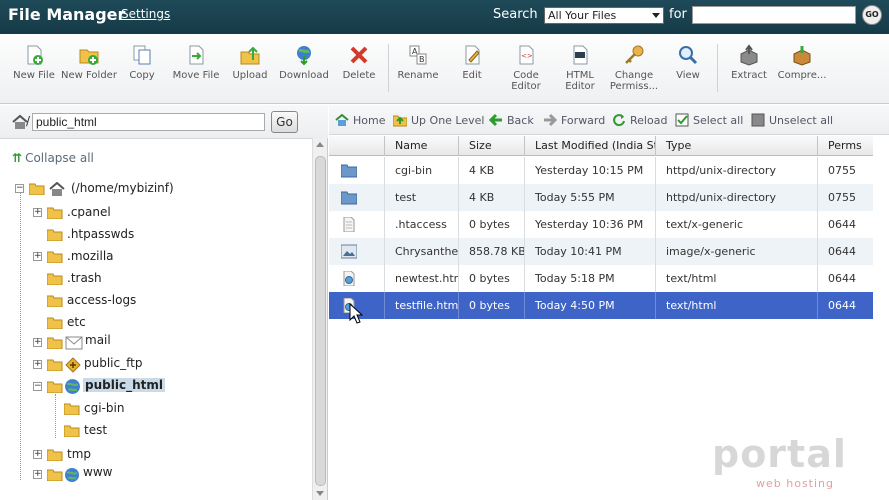 Image resolution: width=889 pixels, height=500 pixels. Describe the element at coordinates (93, 279) in the screenshot. I see `tree-item-trash: .trash` at that location.